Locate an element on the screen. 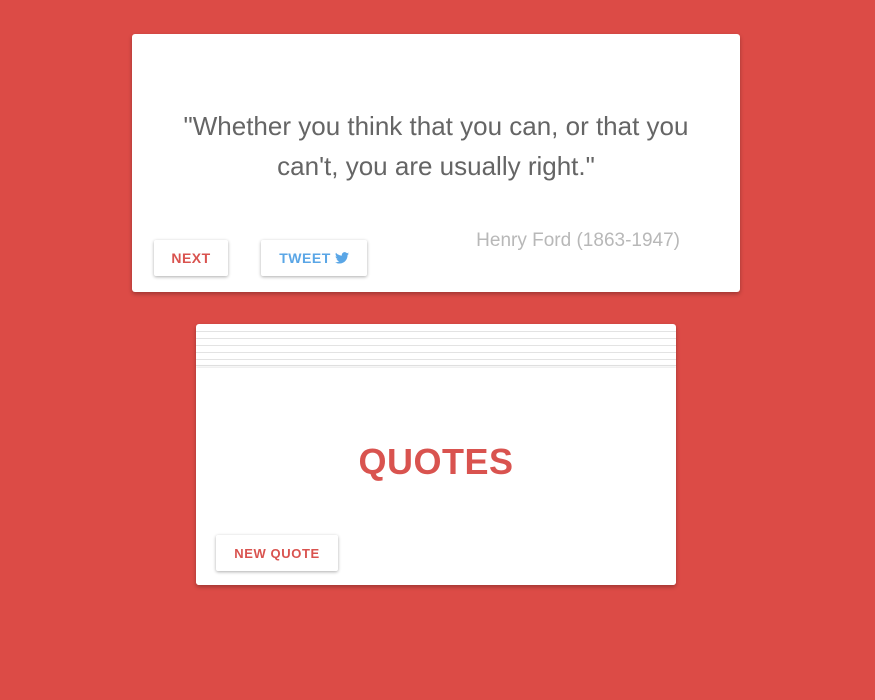 This screenshot has height=700, width=875. new-quote-button: NEW QUOTE is located at coordinates (277, 553).